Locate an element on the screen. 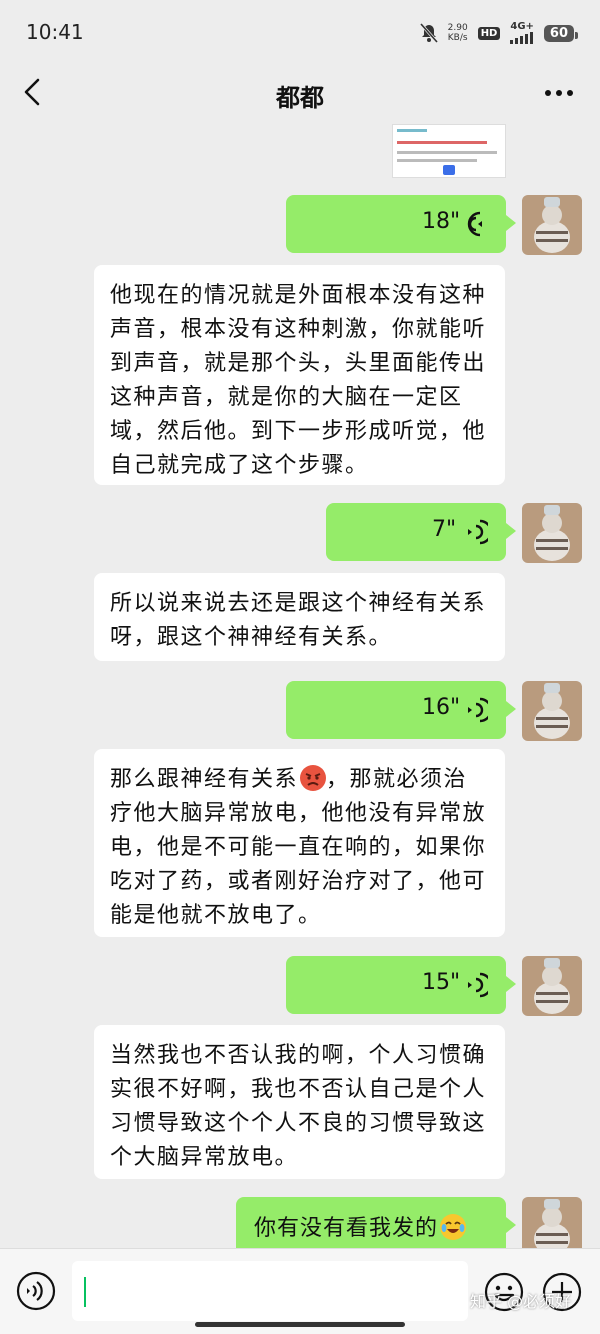 Image resolution: width=600 pixels, height=1334 pixels. chat-header: 都都 is located at coordinates (300, 93).